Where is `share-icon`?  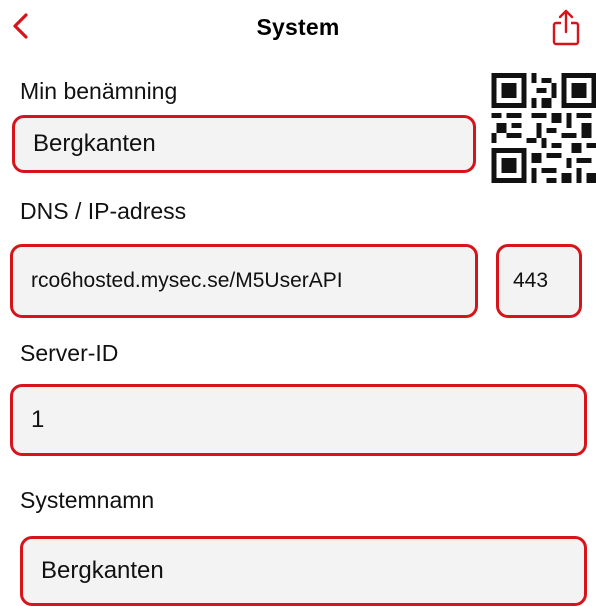 share-icon is located at coordinates (566, 27).